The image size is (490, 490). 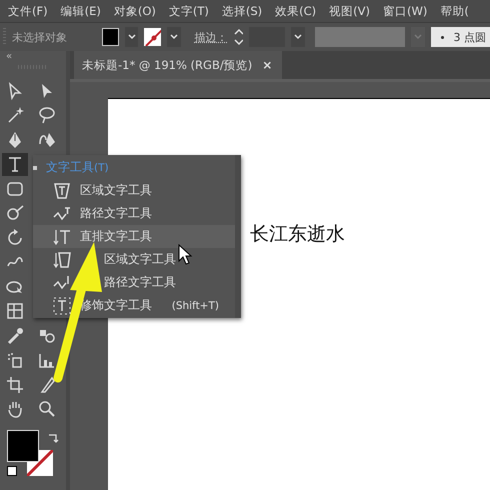 I want to click on menu-item: 视图(V), so click(x=349, y=11).